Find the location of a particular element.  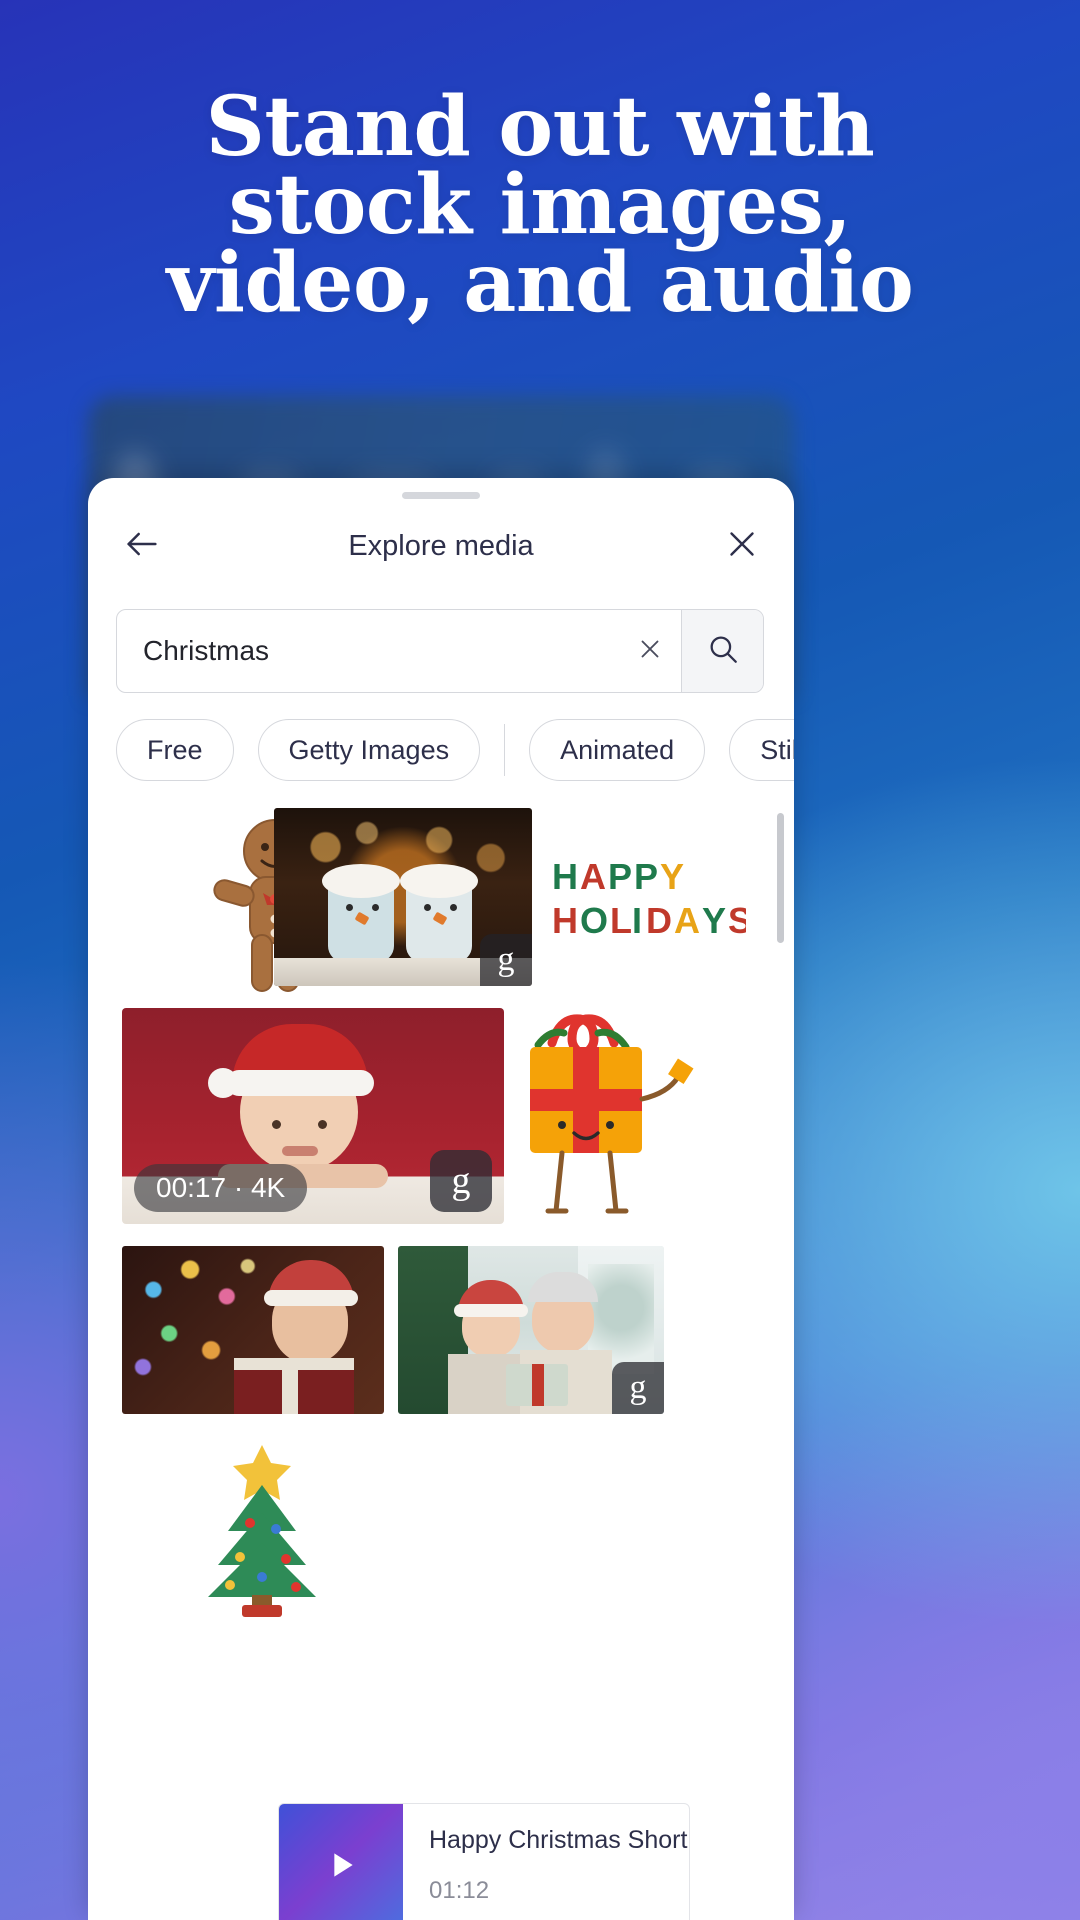

back-button is located at coordinates (142, 546).